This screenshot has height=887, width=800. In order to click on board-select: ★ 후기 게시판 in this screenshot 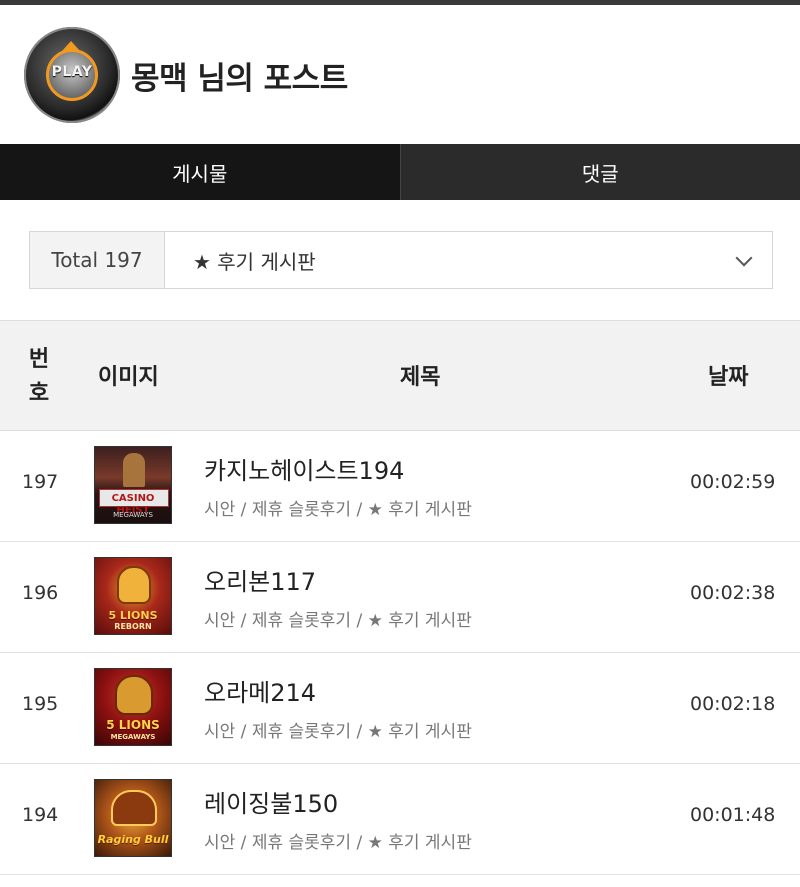, I will do `click(468, 260)`.